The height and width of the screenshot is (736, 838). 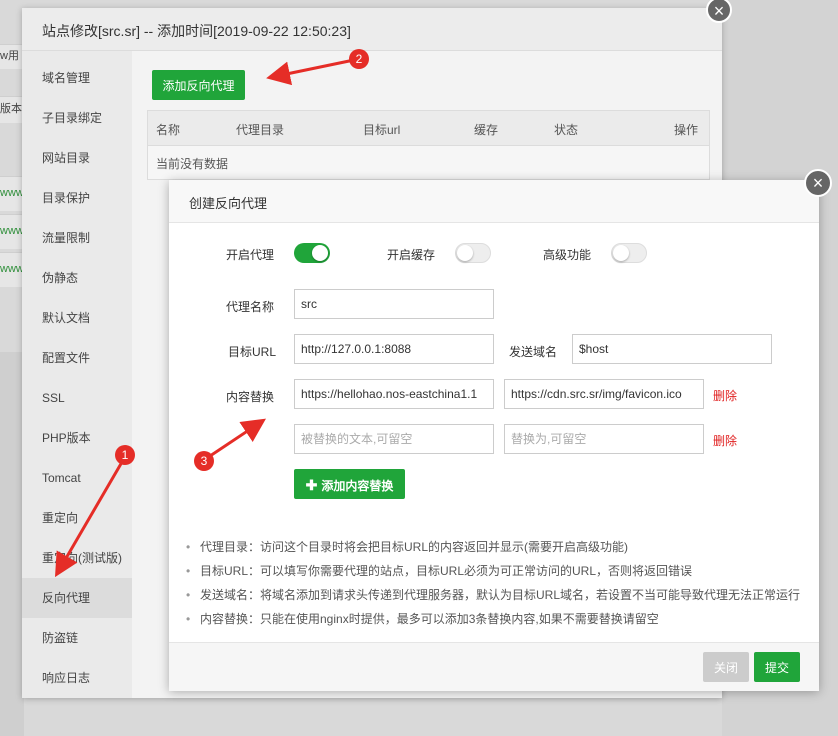 I want to click on annotation-badge: 1, so click(x=125, y=455).